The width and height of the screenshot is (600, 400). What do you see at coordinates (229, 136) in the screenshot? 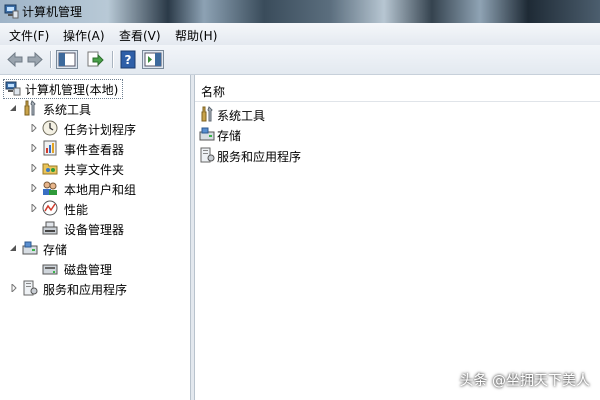
I see `list-label-storage: 存储` at bounding box center [229, 136].